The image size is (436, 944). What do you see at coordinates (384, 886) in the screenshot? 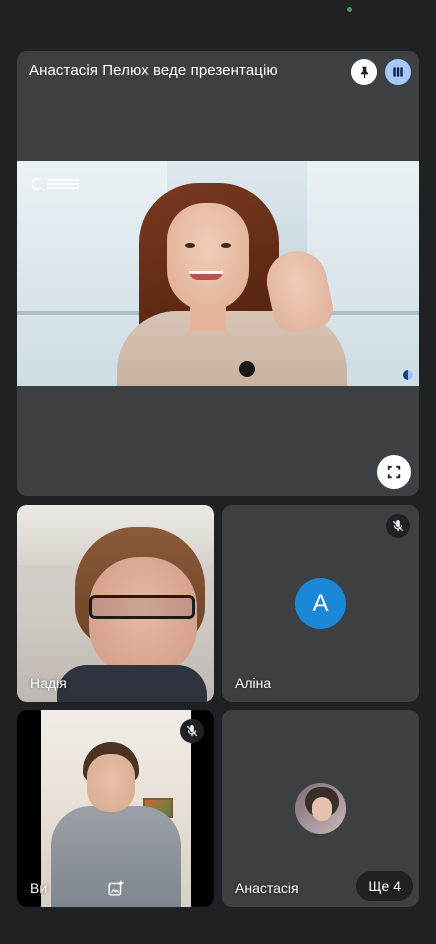
I see `more-participants-button: Ще 4` at bounding box center [384, 886].